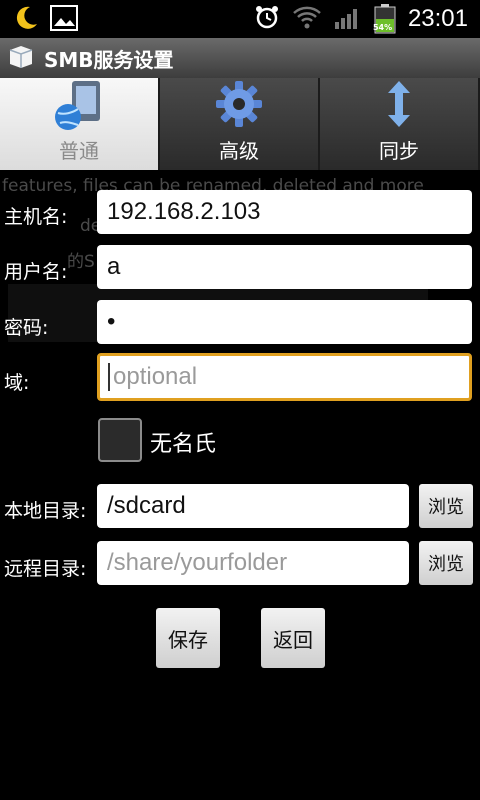 The height and width of the screenshot is (800, 480). Describe the element at coordinates (146, 505) in the screenshot. I see `local-dir-value: /sdcard` at that location.